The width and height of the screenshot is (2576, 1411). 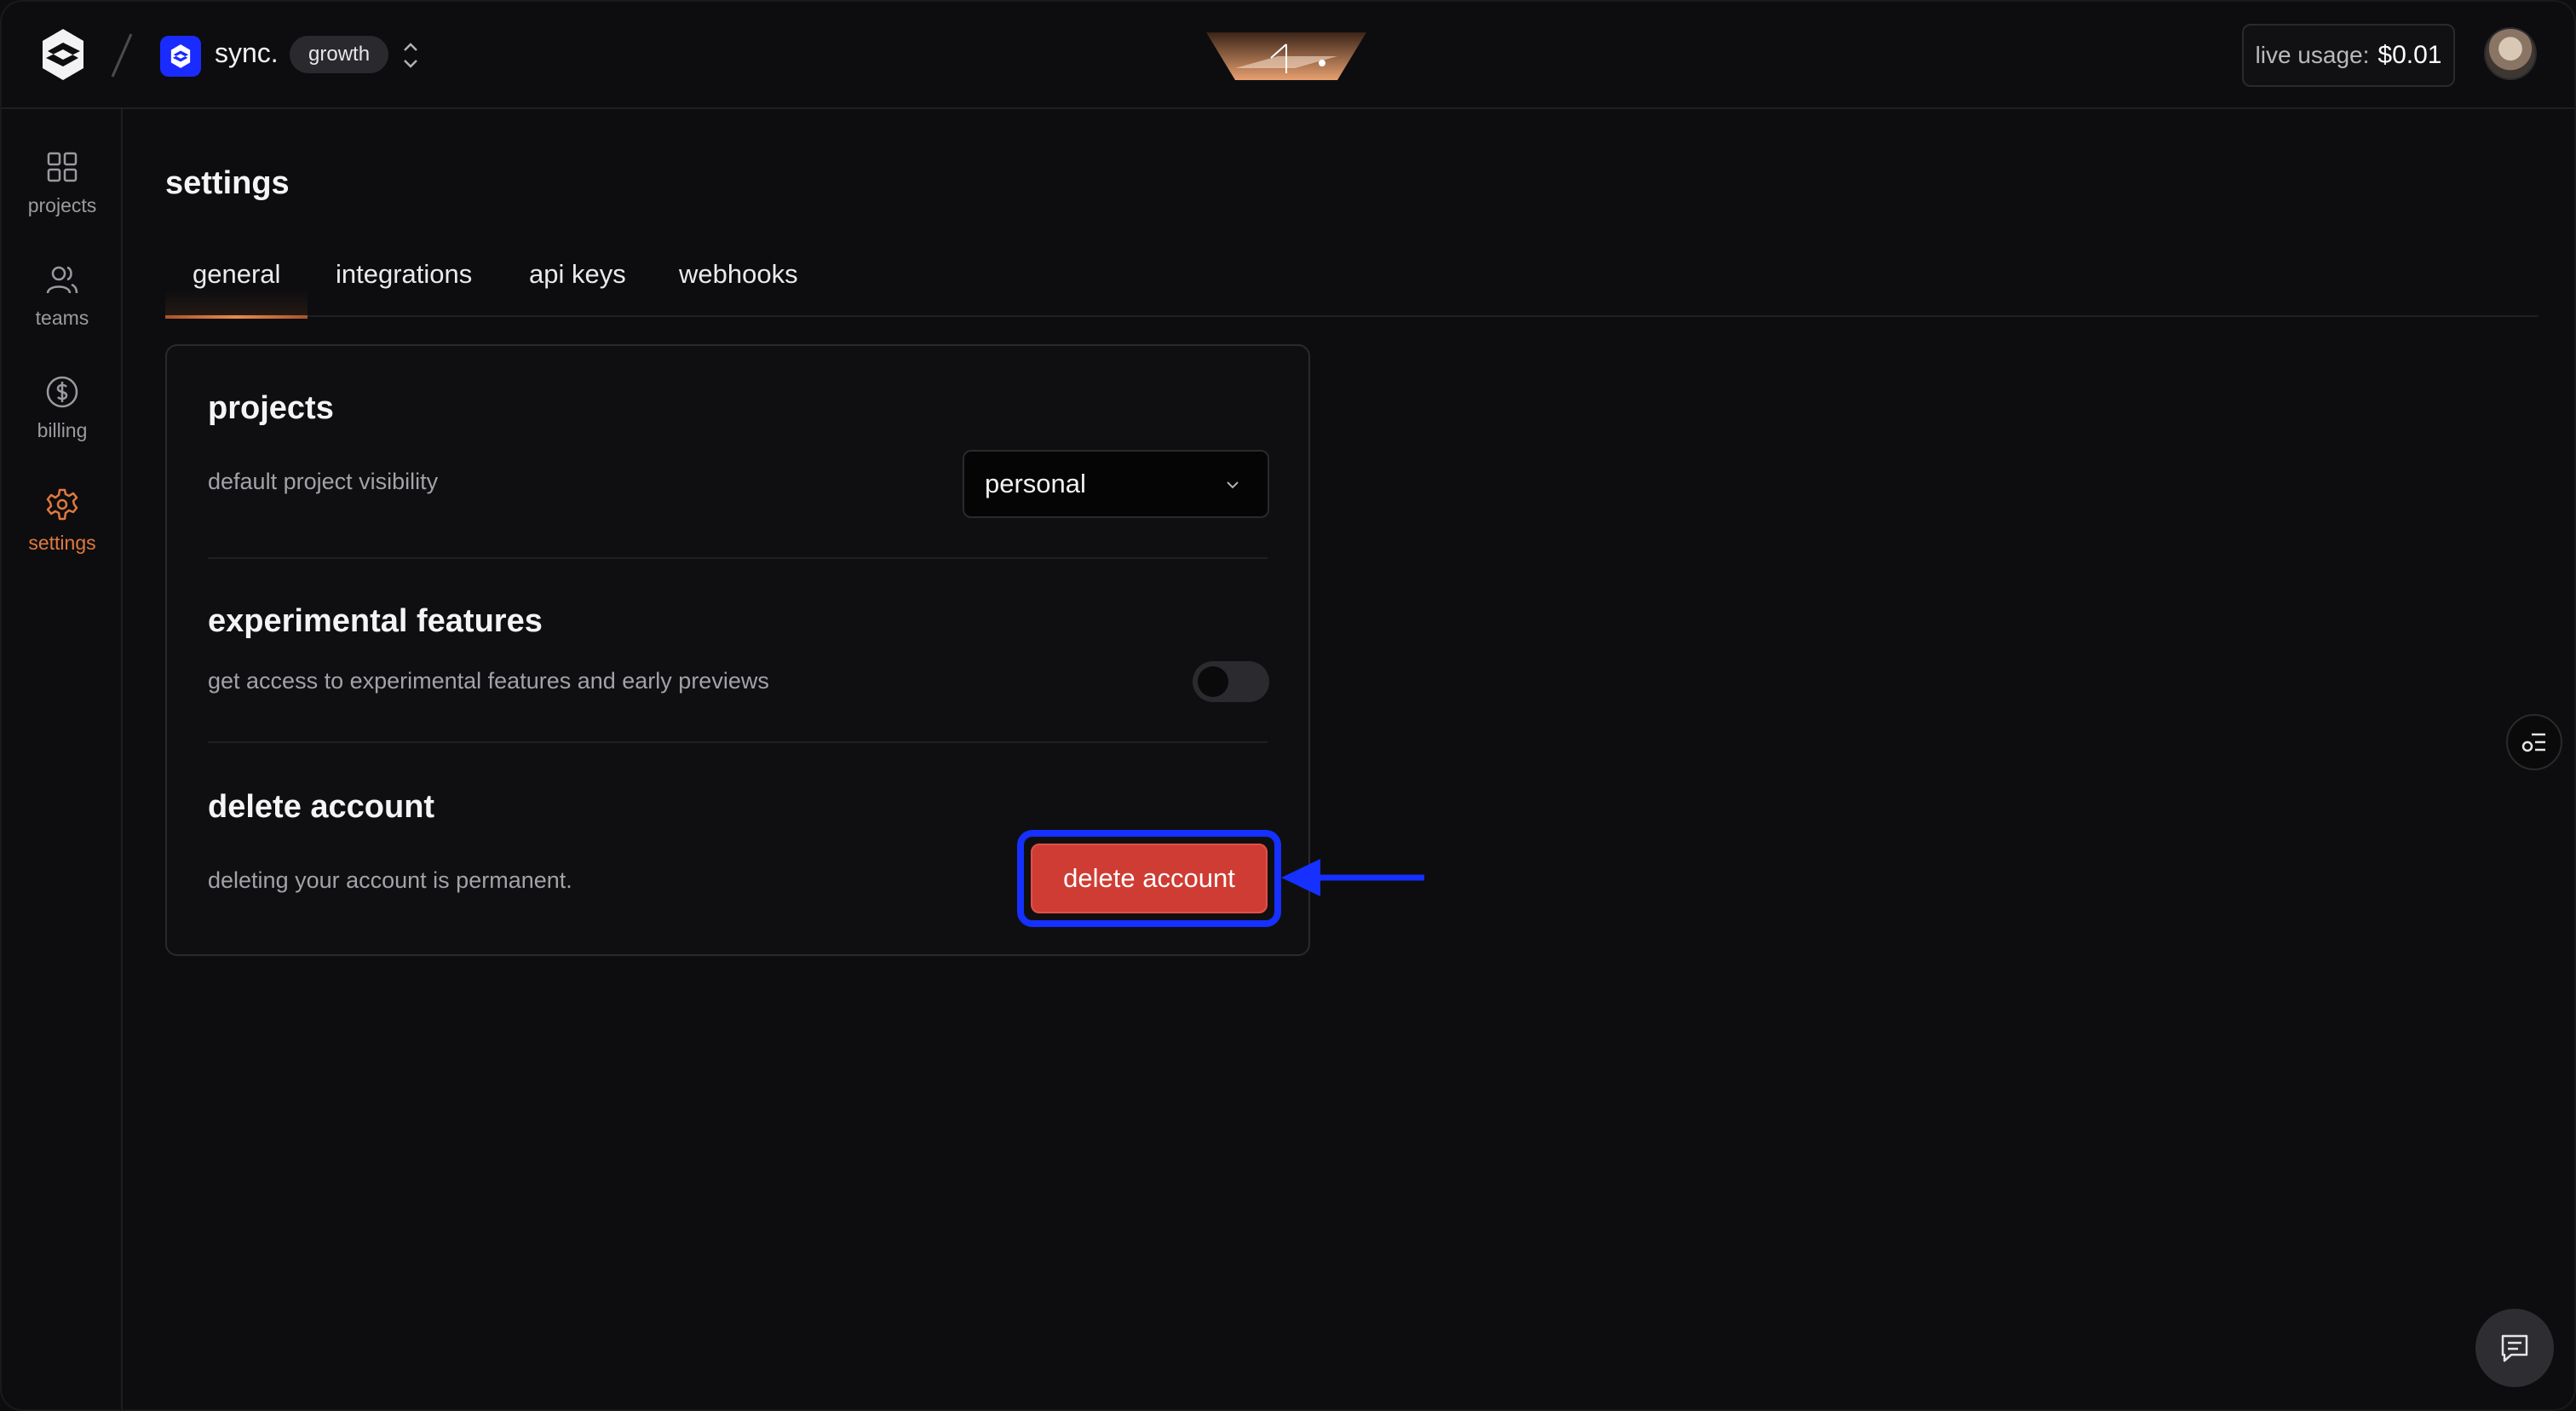 I want to click on list-settings-icon, so click(x=2533, y=742).